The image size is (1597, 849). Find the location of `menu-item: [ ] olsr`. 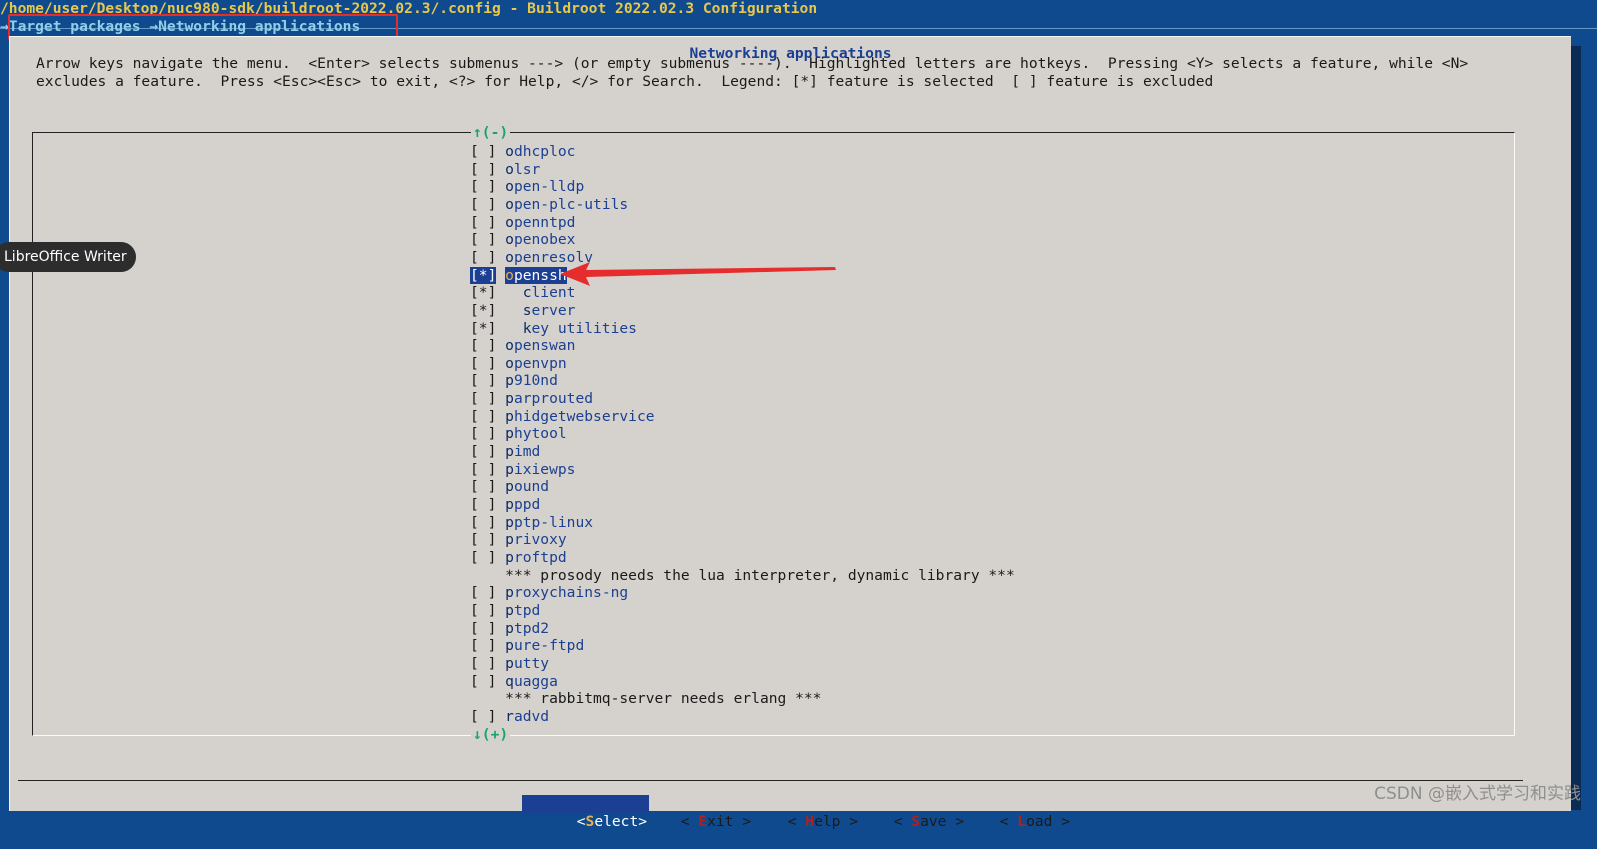

menu-item: [ ] olsr is located at coordinates (505, 170).